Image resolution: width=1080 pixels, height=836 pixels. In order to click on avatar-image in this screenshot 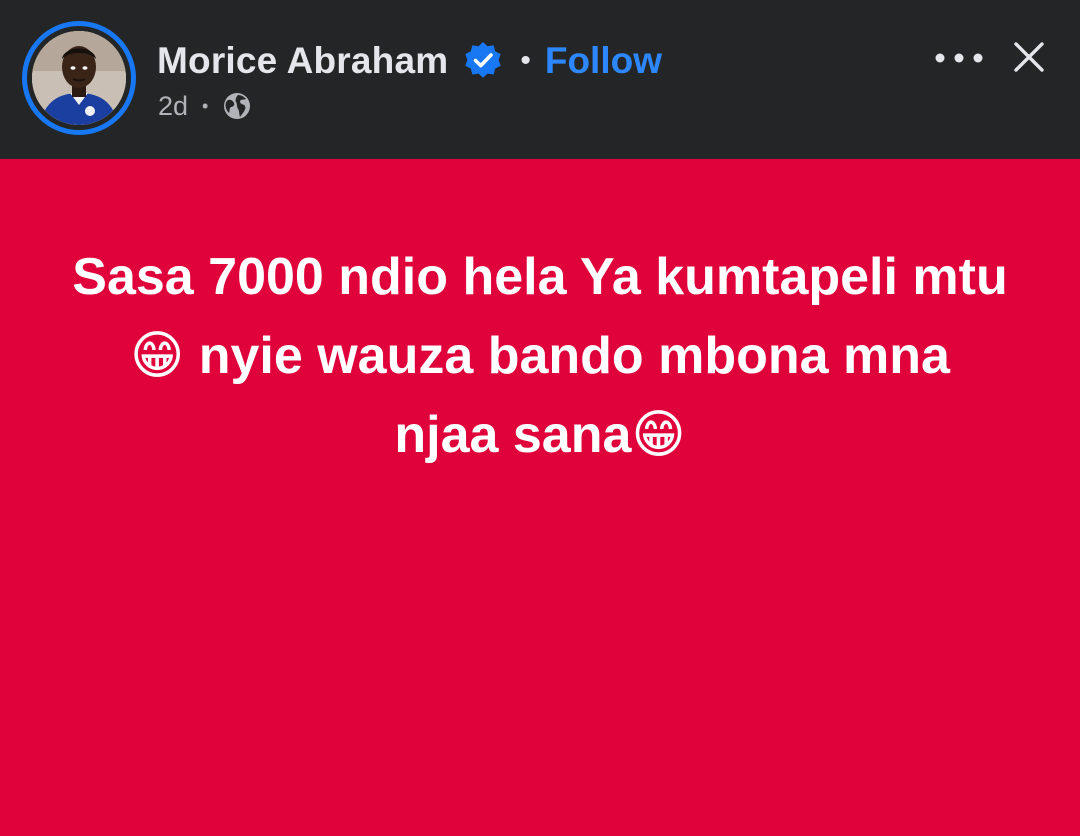, I will do `click(79, 78)`.